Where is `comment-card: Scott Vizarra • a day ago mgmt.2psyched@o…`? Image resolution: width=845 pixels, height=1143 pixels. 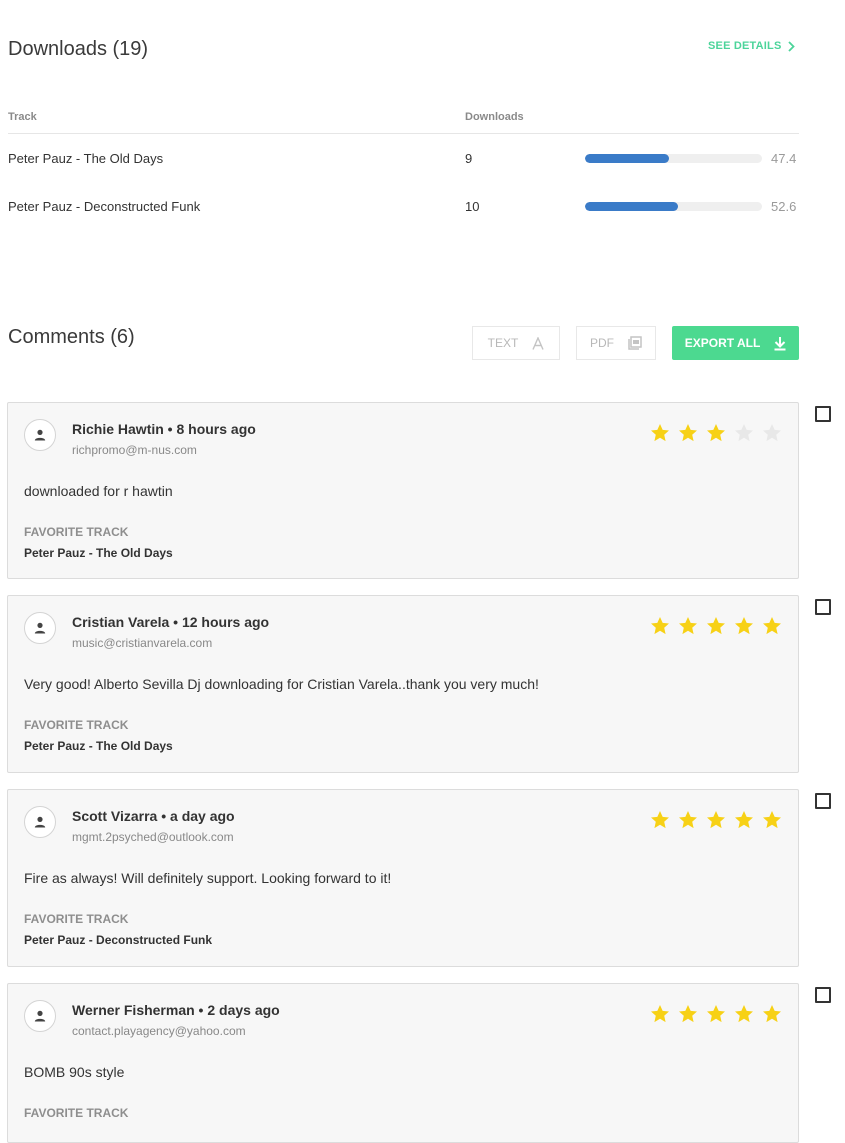 comment-card: Scott Vizarra • a day ago mgmt.2psyched@o… is located at coordinates (403, 878).